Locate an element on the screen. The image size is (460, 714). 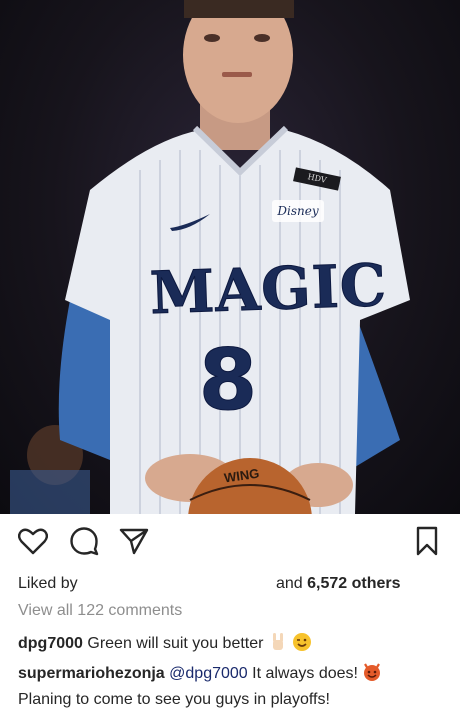
others-link: and 6,572 others is located at coordinates (338, 584).